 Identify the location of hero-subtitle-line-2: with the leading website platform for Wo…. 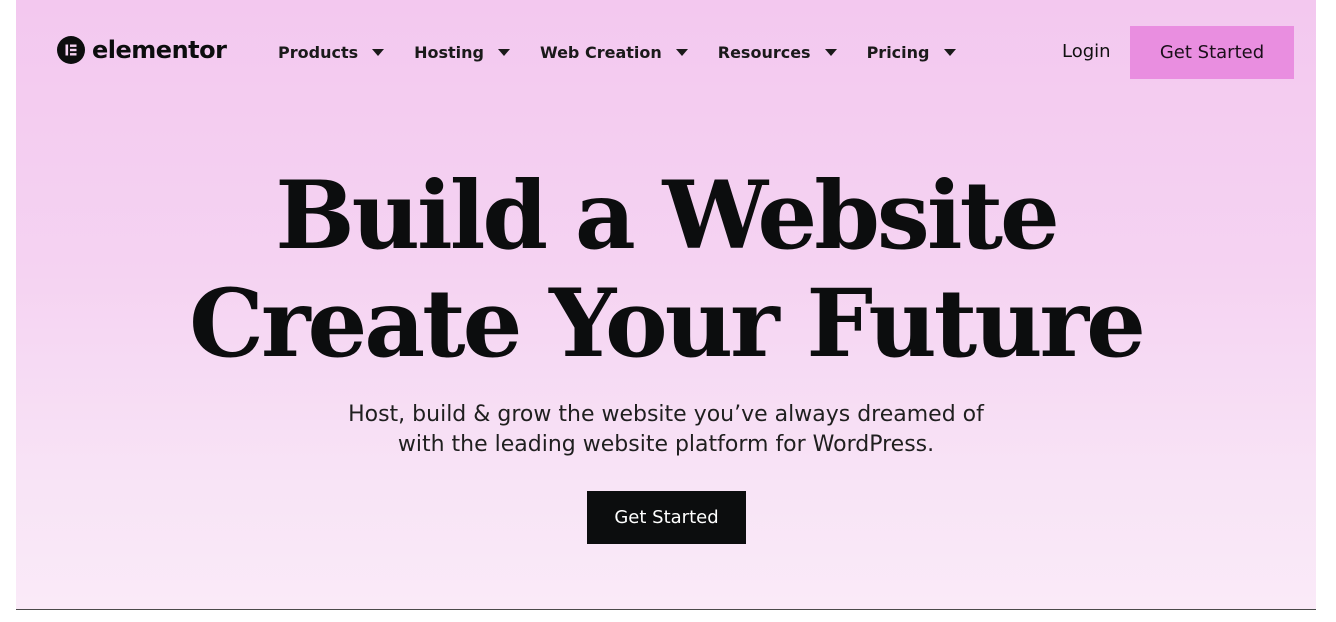
(666, 444).